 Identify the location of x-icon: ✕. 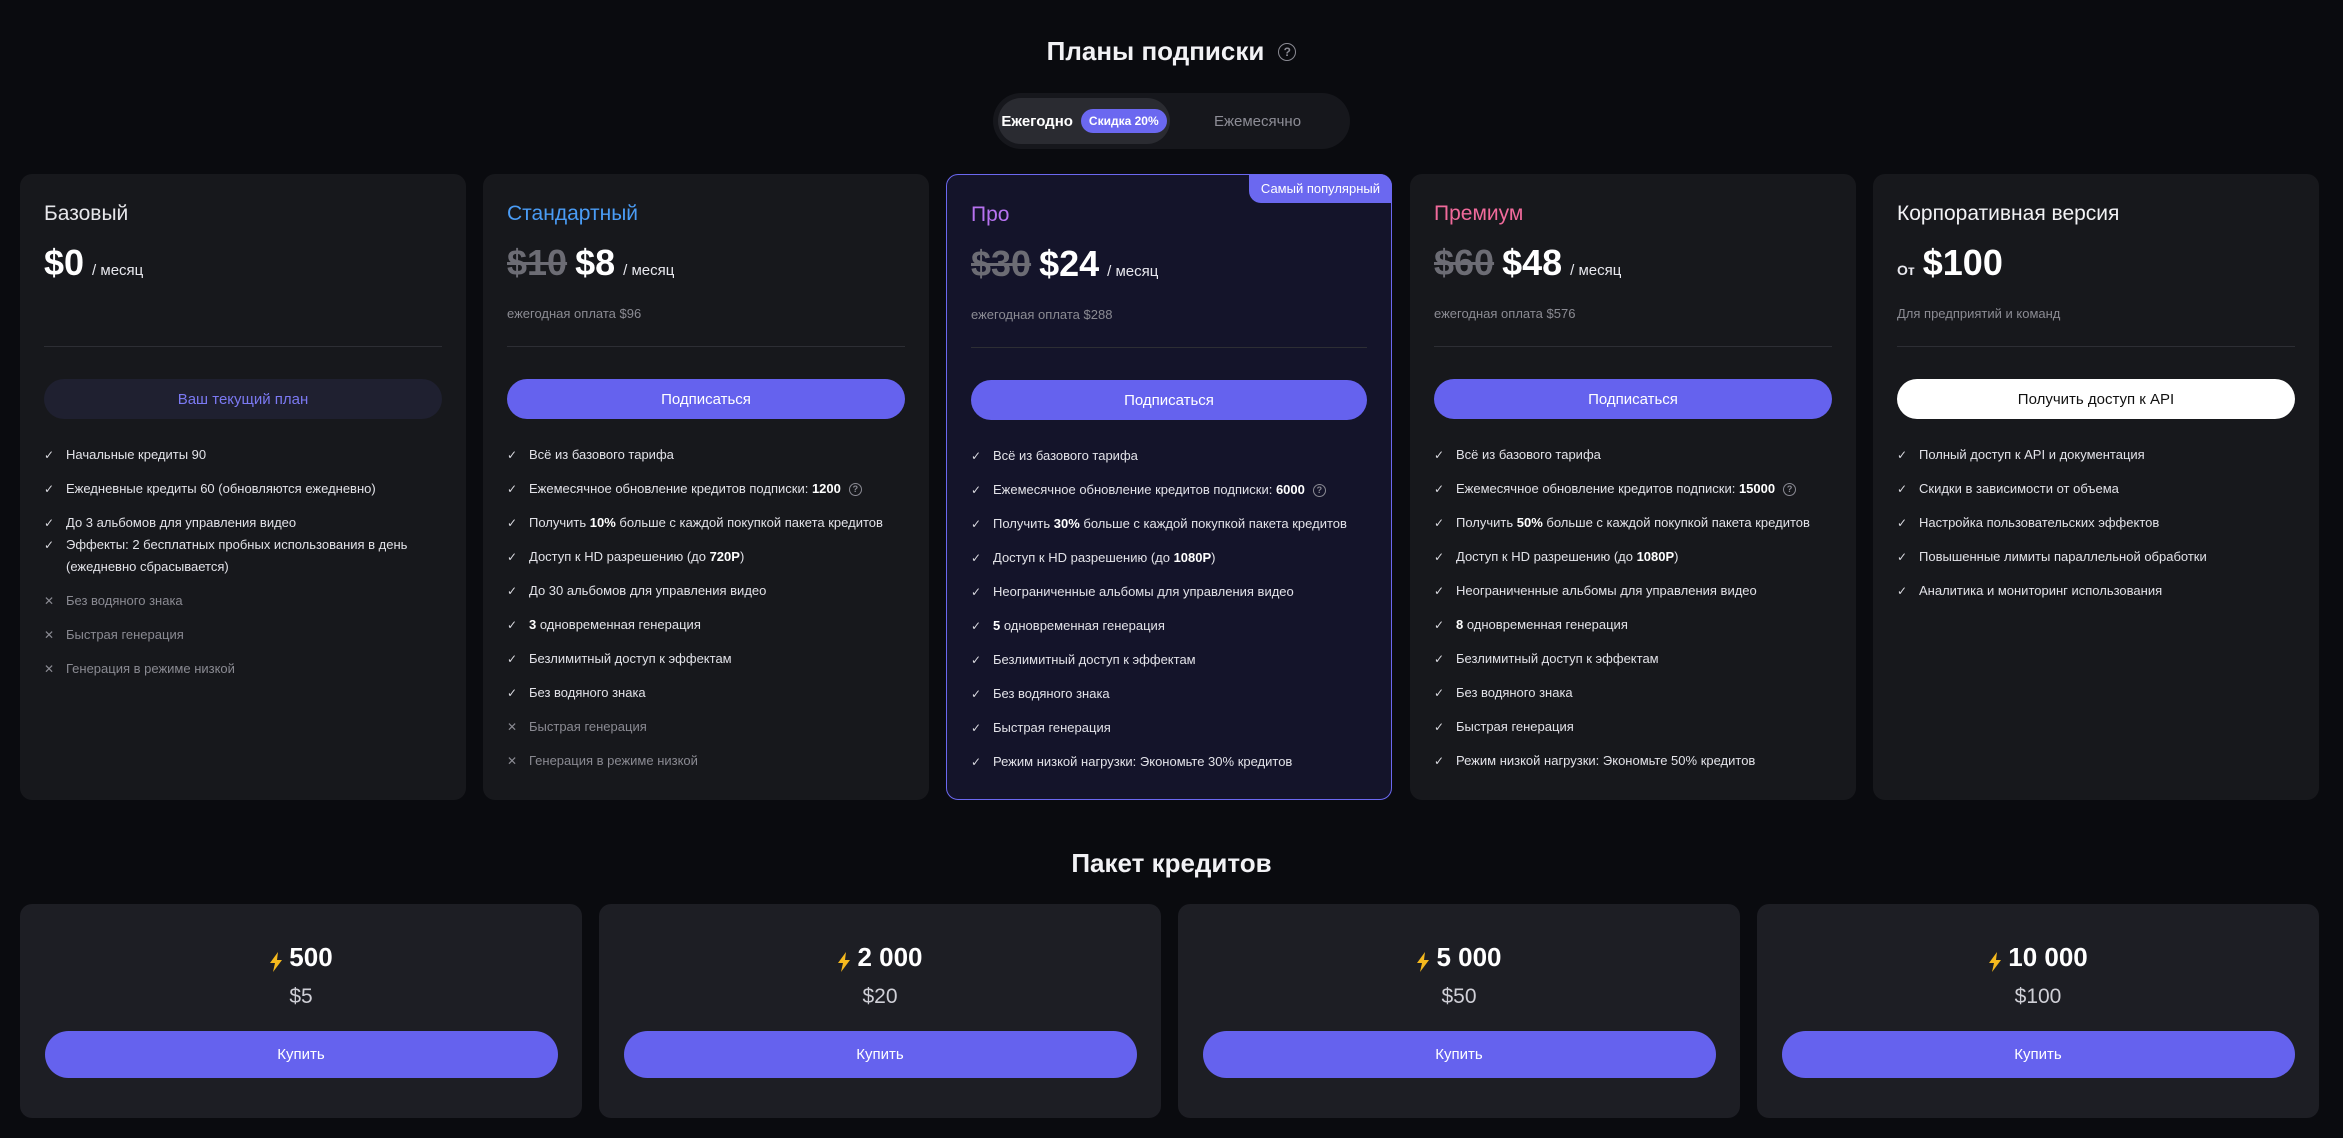
(49, 601).